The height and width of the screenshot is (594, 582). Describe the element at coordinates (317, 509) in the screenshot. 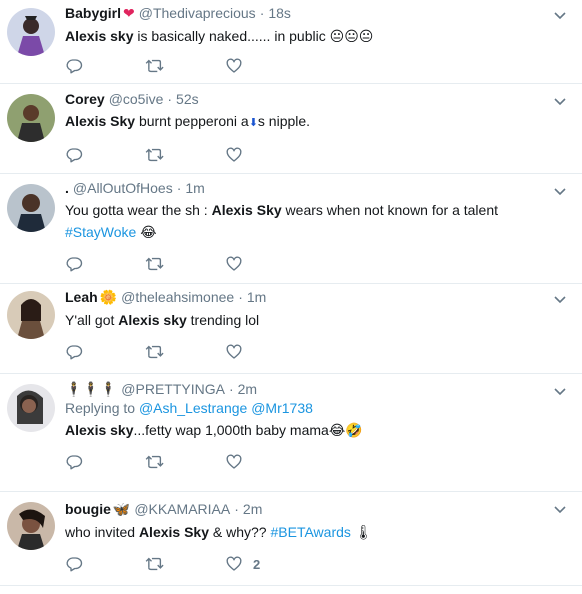

I see `tweet-header: bougie 🦋 @KKAMARIAA · 2m` at that location.